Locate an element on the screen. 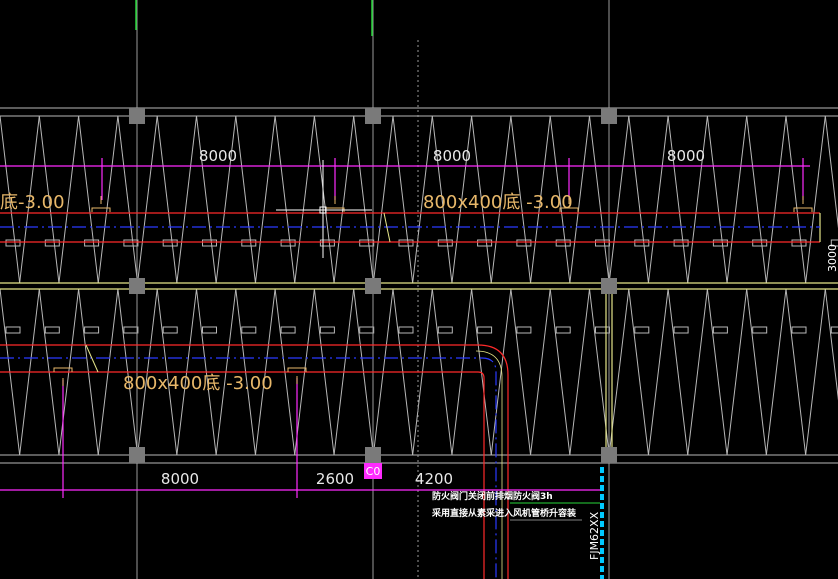  equipment-tag: FJM62XX is located at coordinates (594, 535).